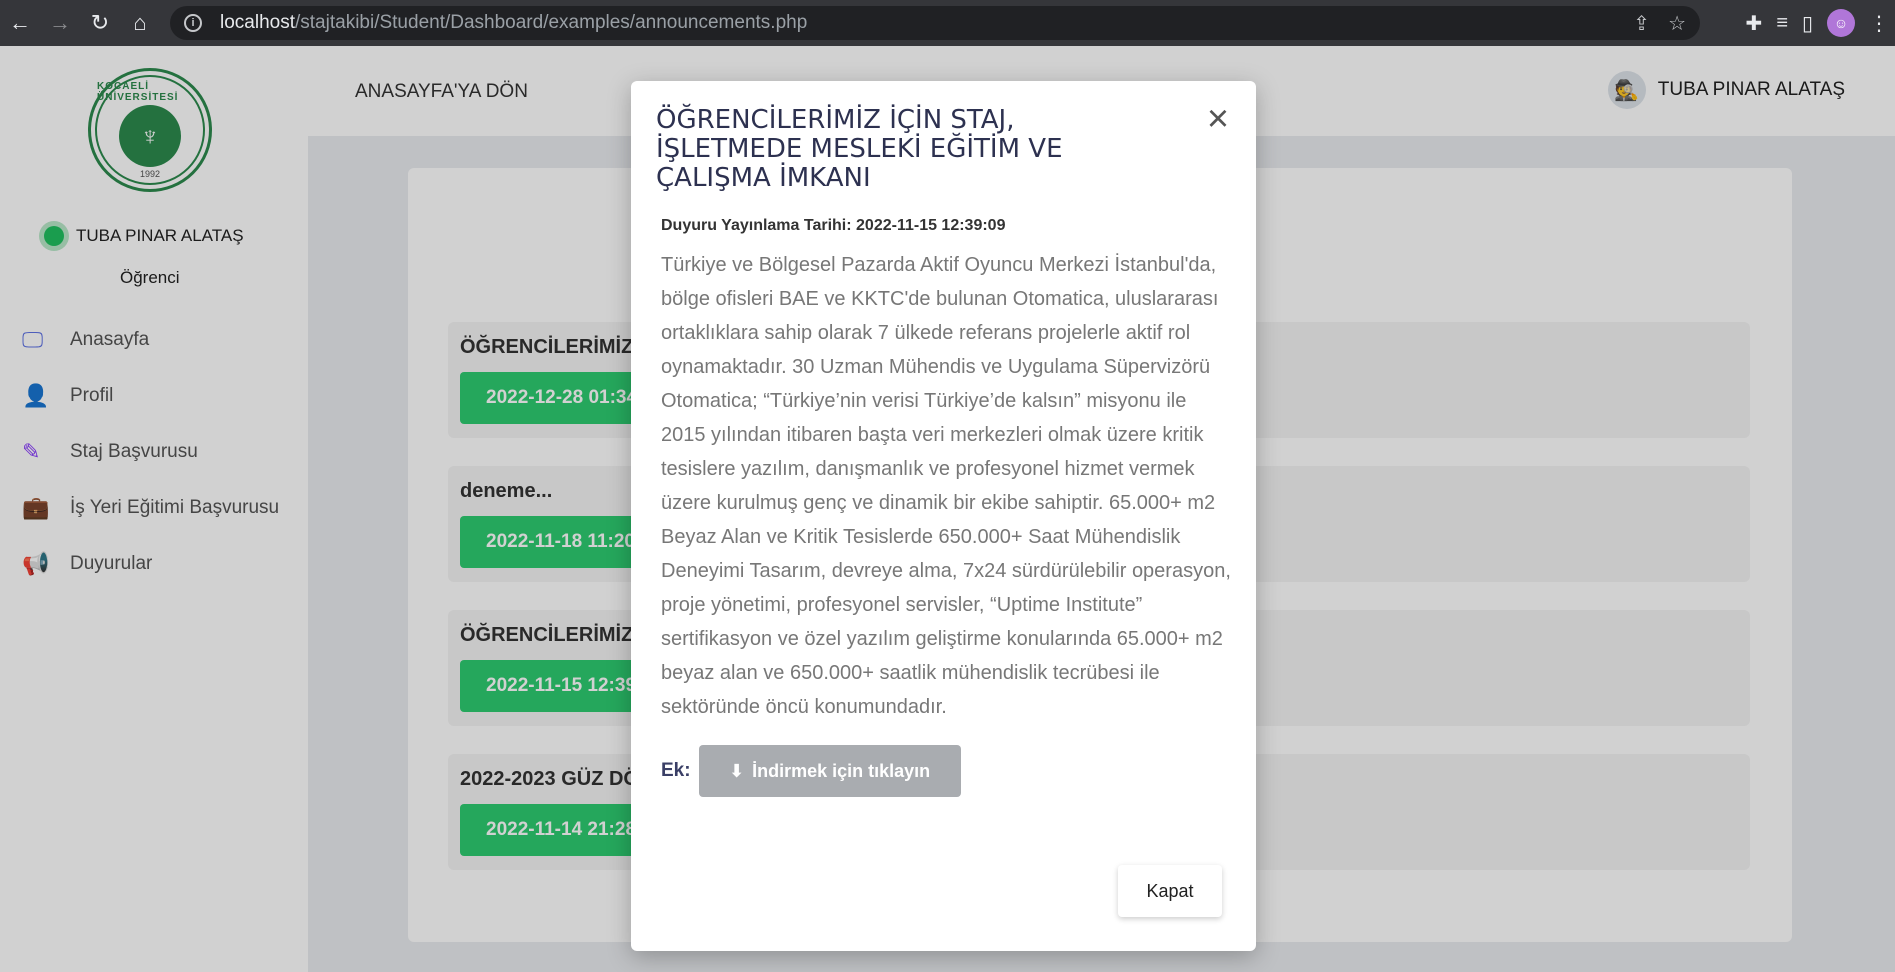 This screenshot has width=1895, height=972. Describe the element at coordinates (100, 23) in the screenshot. I see `reload-icon: ↻` at that location.